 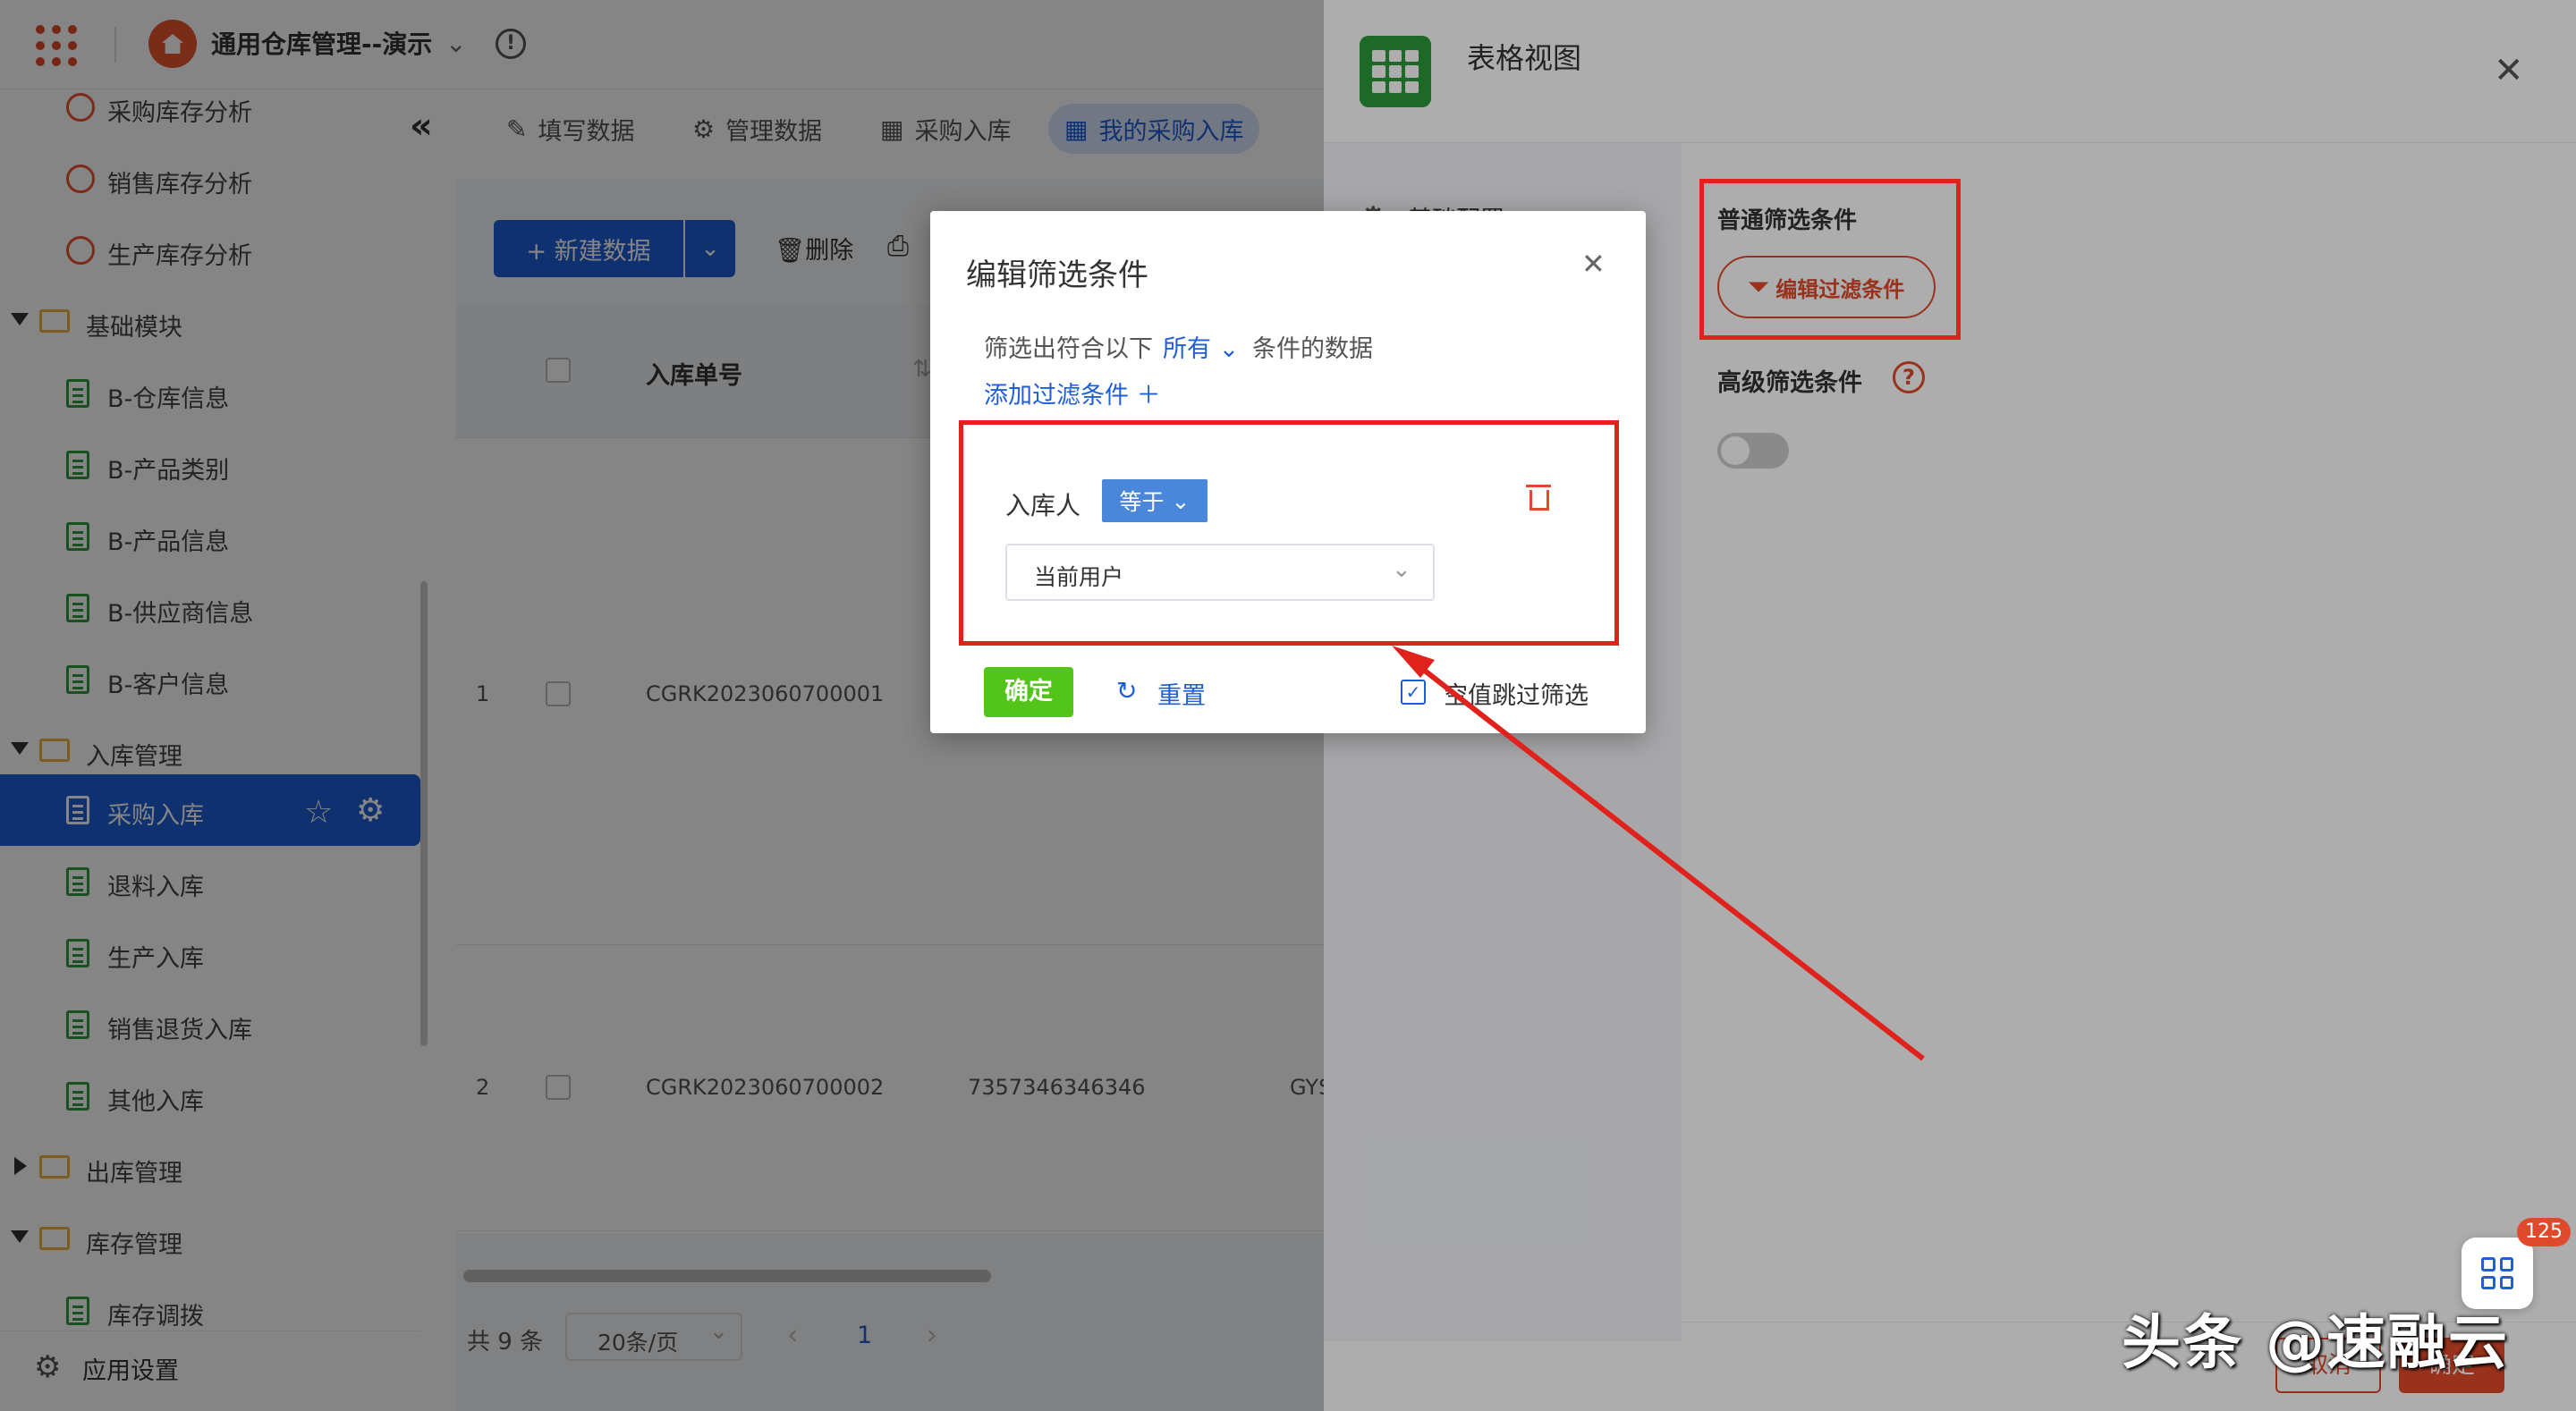 I want to click on annotation-arrow, so click(x=1658, y=853).